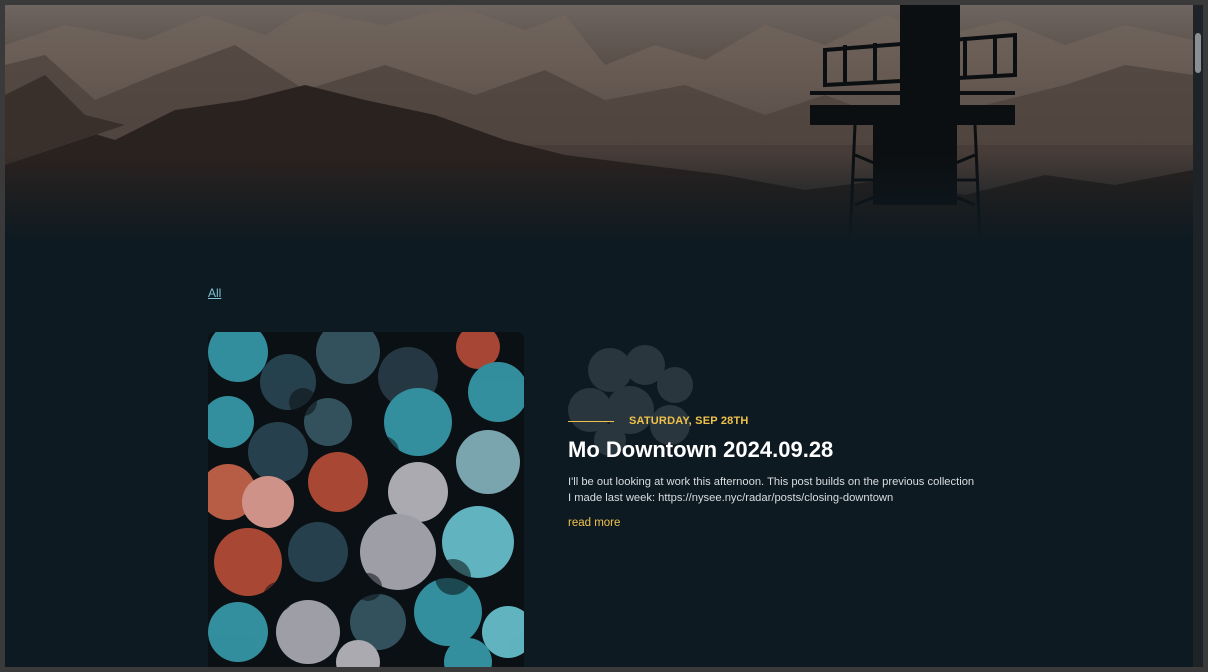 Image resolution: width=1208 pixels, height=672 pixels. I want to click on post-thumbnail, so click(366, 499).